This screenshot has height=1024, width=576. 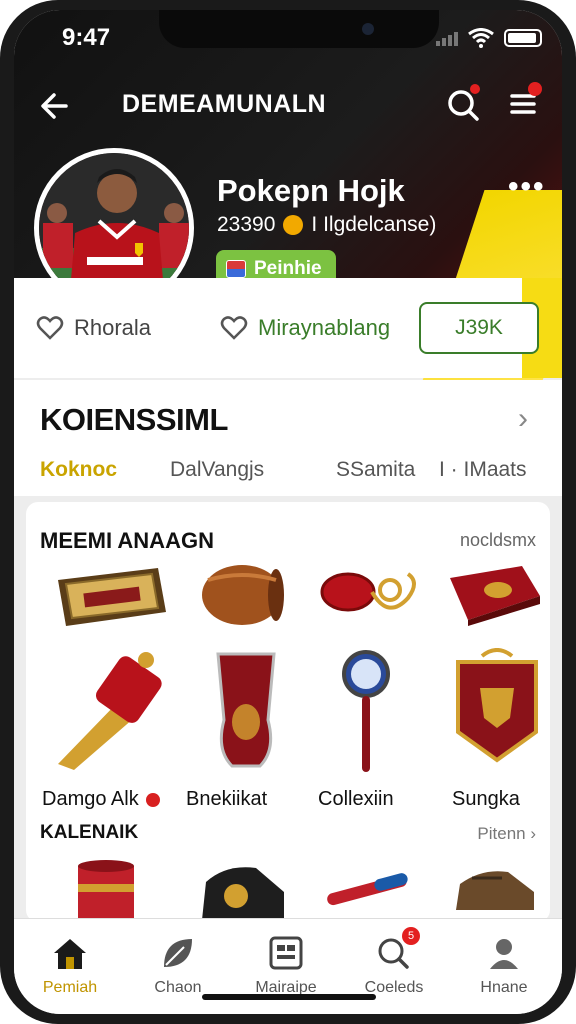 What do you see at coordinates (524, 103) in the screenshot?
I see `menu-button` at bounding box center [524, 103].